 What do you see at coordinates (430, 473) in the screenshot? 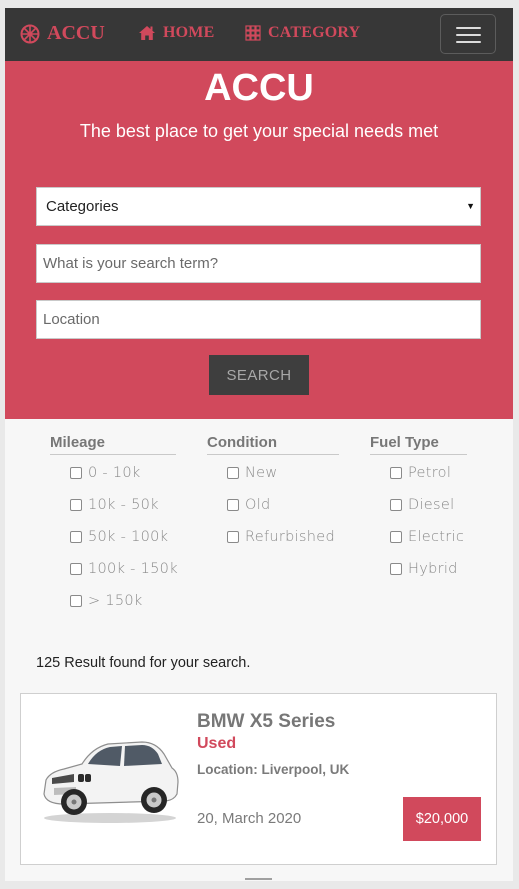
I see `fuel-type-option-label: Petrol` at bounding box center [430, 473].